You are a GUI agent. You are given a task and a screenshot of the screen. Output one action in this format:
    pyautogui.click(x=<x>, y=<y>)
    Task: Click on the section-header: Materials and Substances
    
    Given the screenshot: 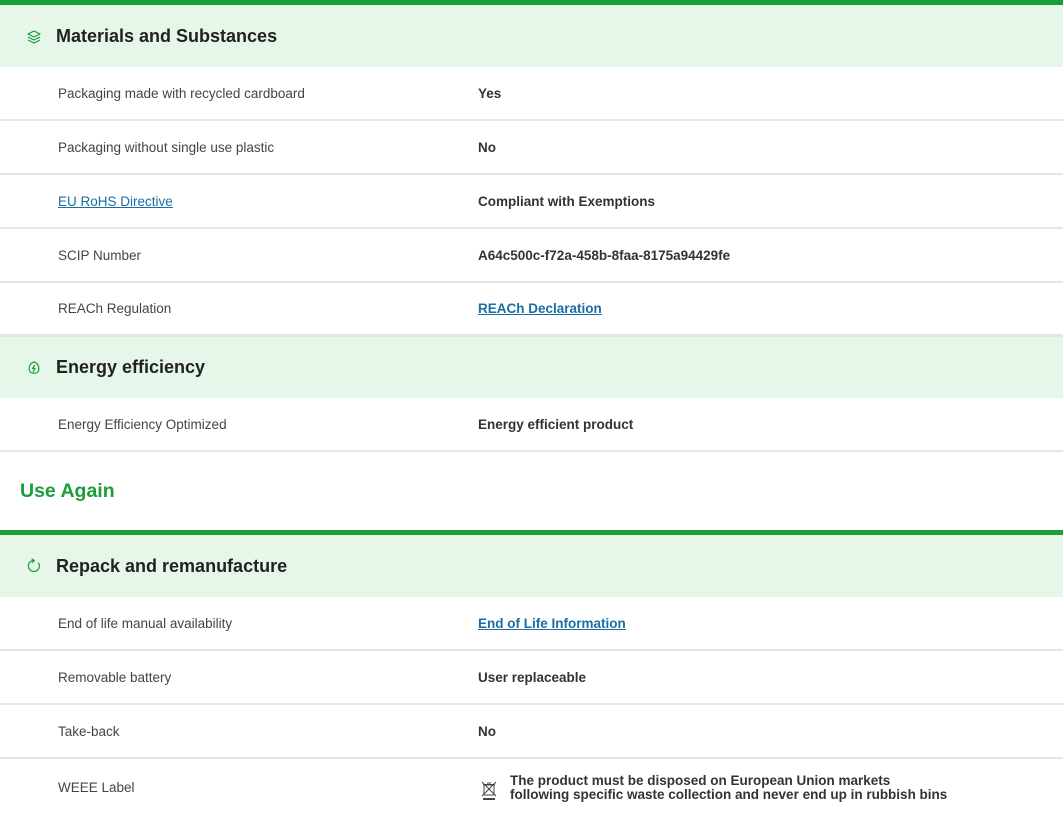 What is the action you would take?
    pyautogui.click(x=531, y=36)
    